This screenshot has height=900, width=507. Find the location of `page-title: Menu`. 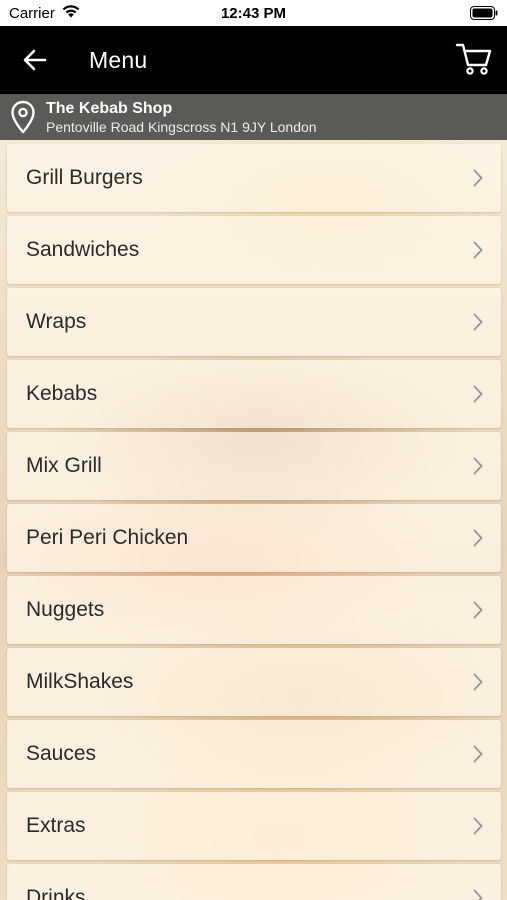

page-title: Menu is located at coordinates (118, 59).